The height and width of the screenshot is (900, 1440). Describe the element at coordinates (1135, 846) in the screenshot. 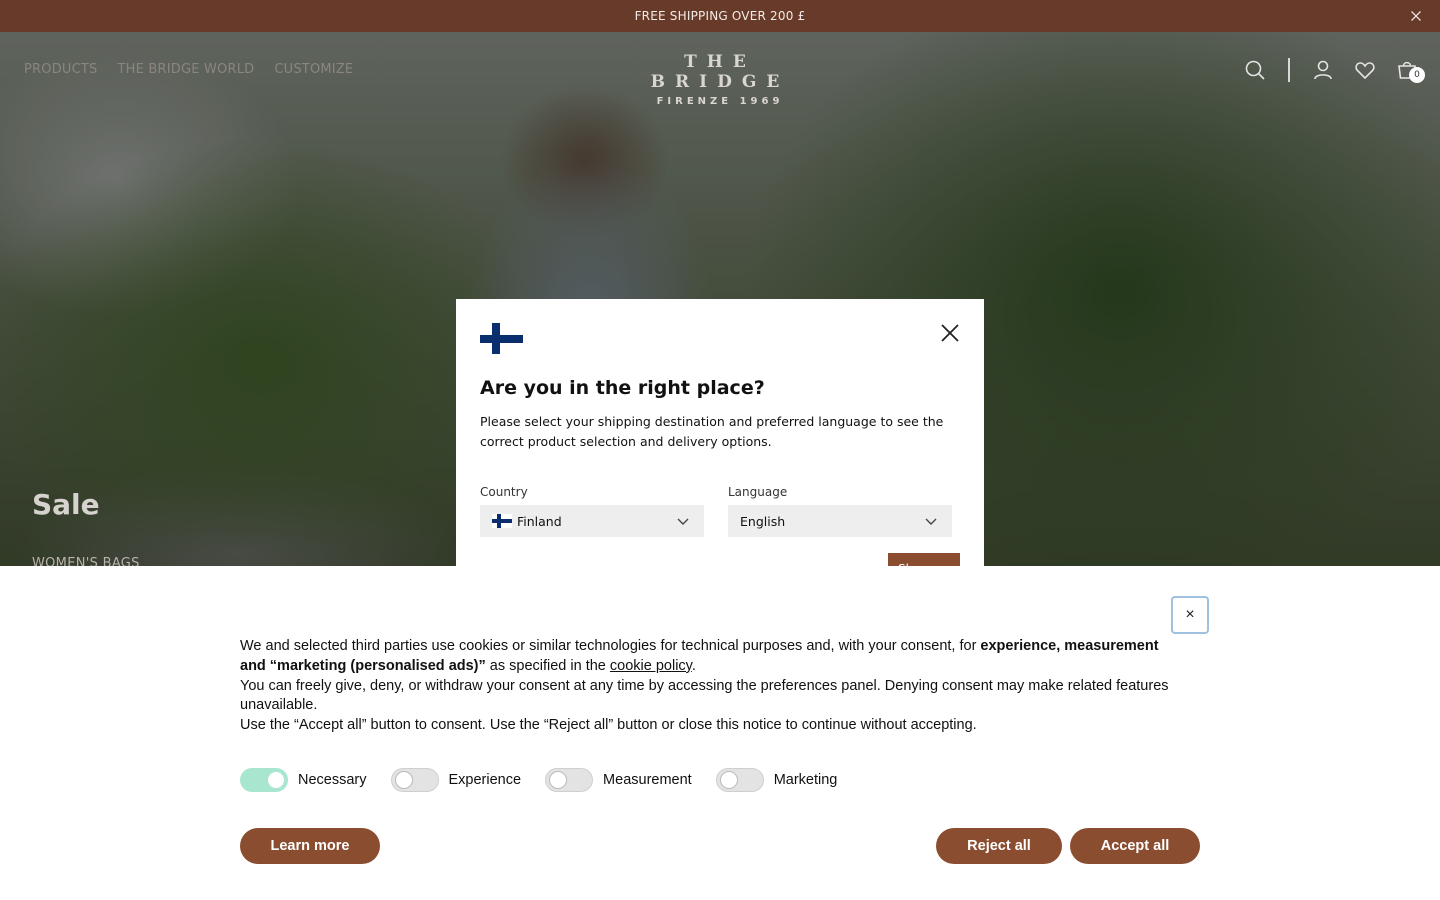

I see `accept-all-button: Accept all` at that location.